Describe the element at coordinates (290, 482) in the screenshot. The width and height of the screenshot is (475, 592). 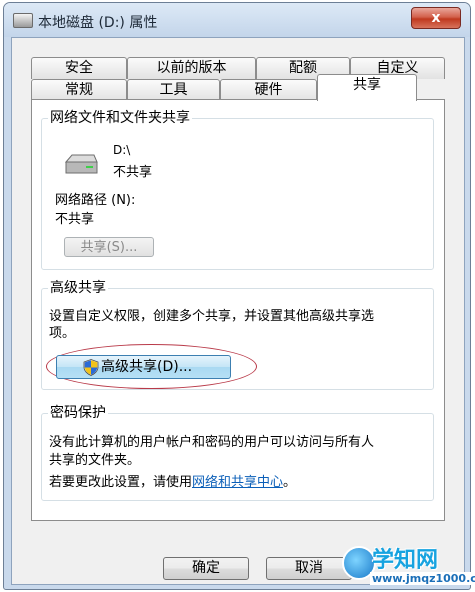
I see `change-settings-suffix: 。` at that location.